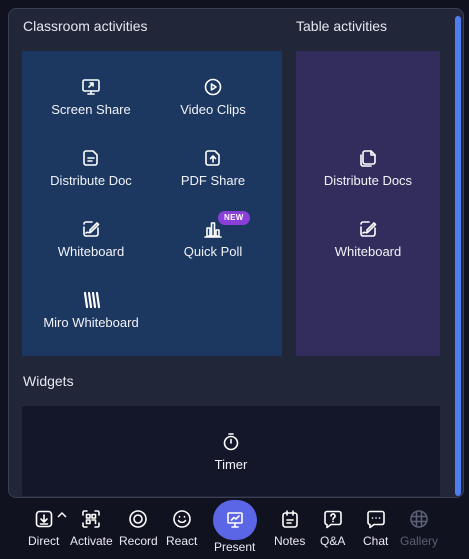 This screenshot has height=559, width=469. I want to click on record-button: Record, so click(138, 528).